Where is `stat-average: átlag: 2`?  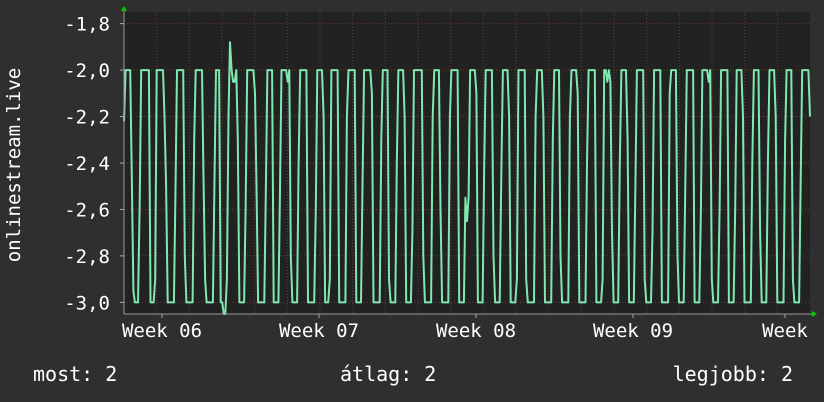 stat-average: átlag: 2 is located at coordinates (388, 374).